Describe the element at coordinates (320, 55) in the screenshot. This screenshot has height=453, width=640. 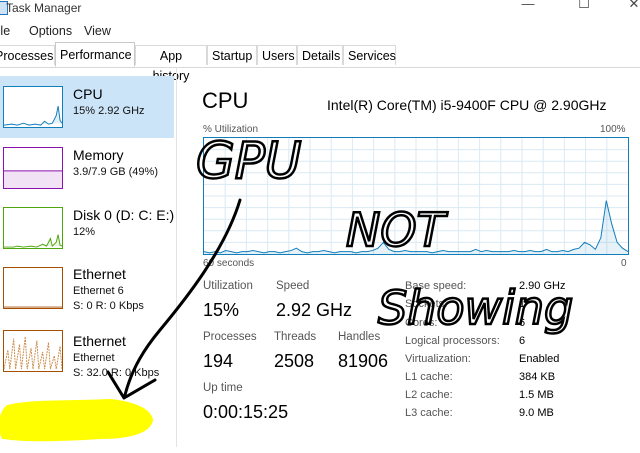
I see `tab-details: Details` at that location.